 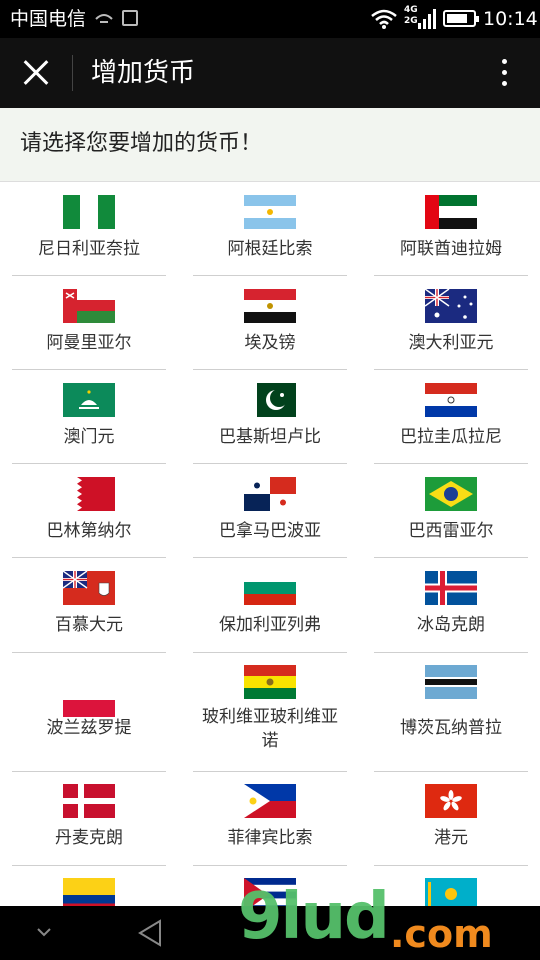 What do you see at coordinates (270, 323) in the screenshot?
I see `currency-item-egypt: 埃及镑` at bounding box center [270, 323].